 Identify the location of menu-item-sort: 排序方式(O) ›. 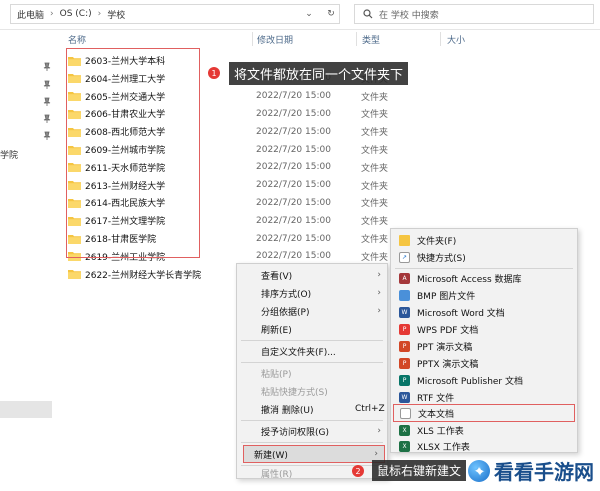
(312, 293).